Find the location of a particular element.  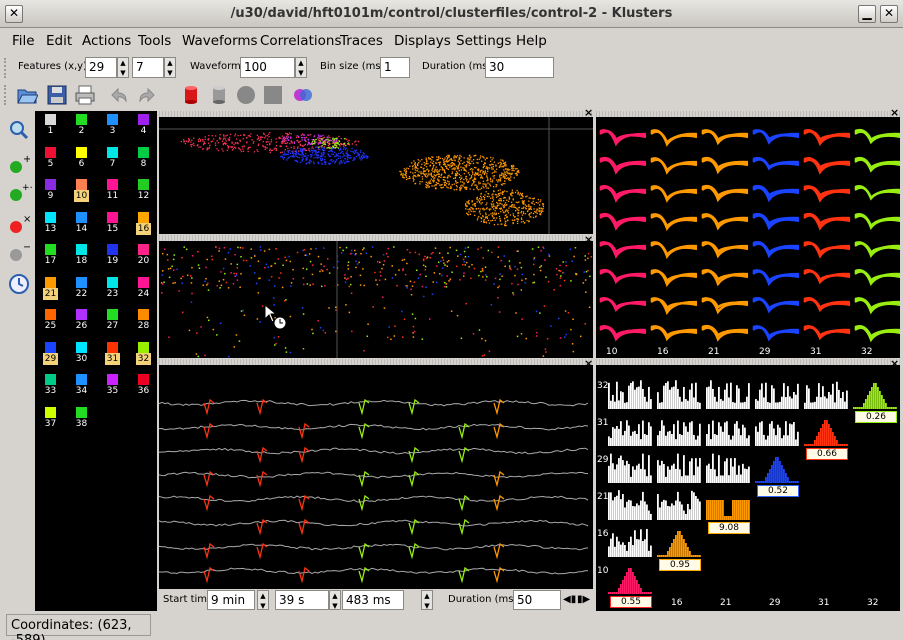

cluster-9: 9 is located at coordinates (50, 191).